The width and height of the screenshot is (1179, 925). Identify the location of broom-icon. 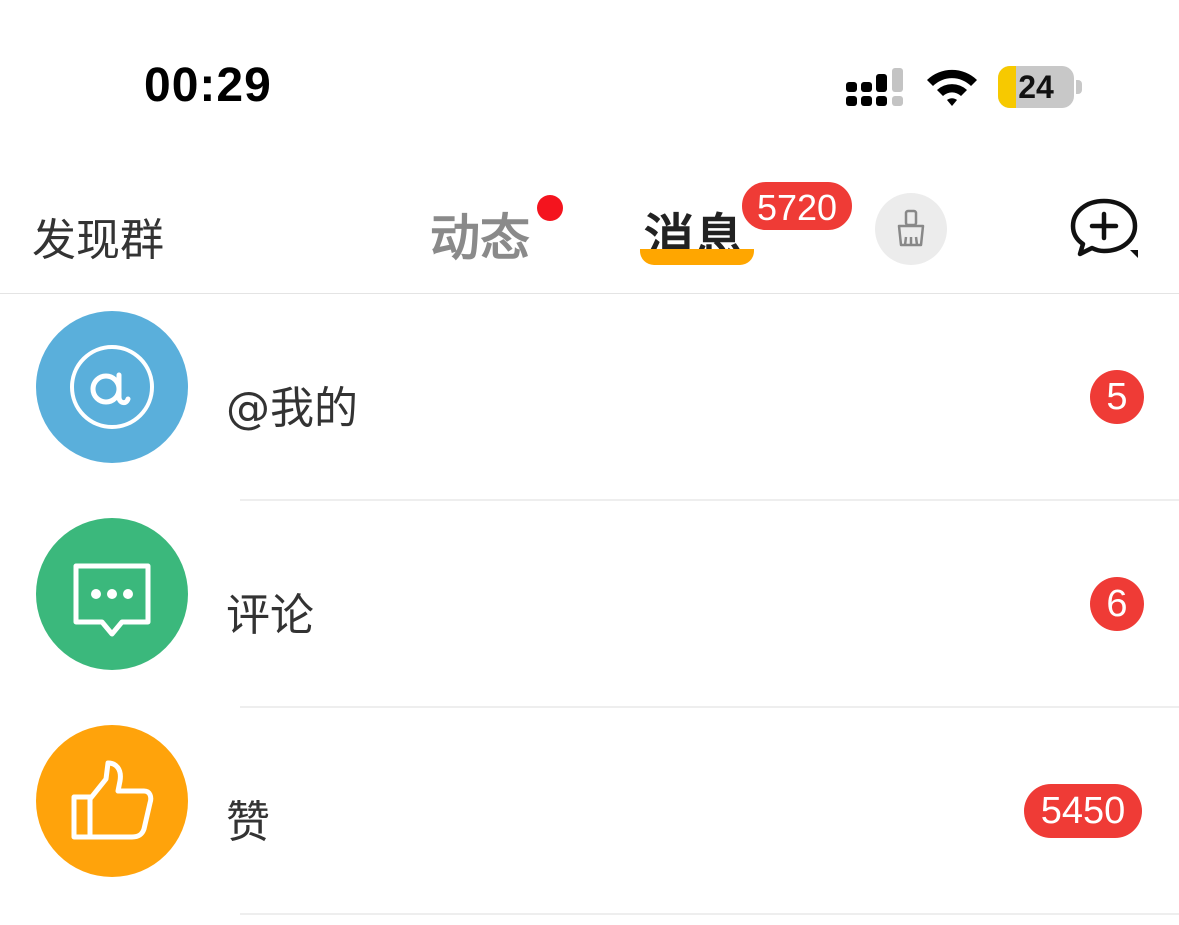
(911, 228).